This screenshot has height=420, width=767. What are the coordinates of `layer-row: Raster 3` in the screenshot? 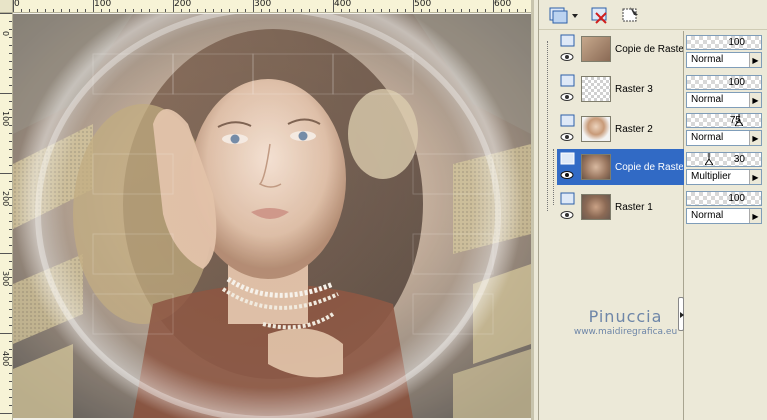 It's located at (620, 89).